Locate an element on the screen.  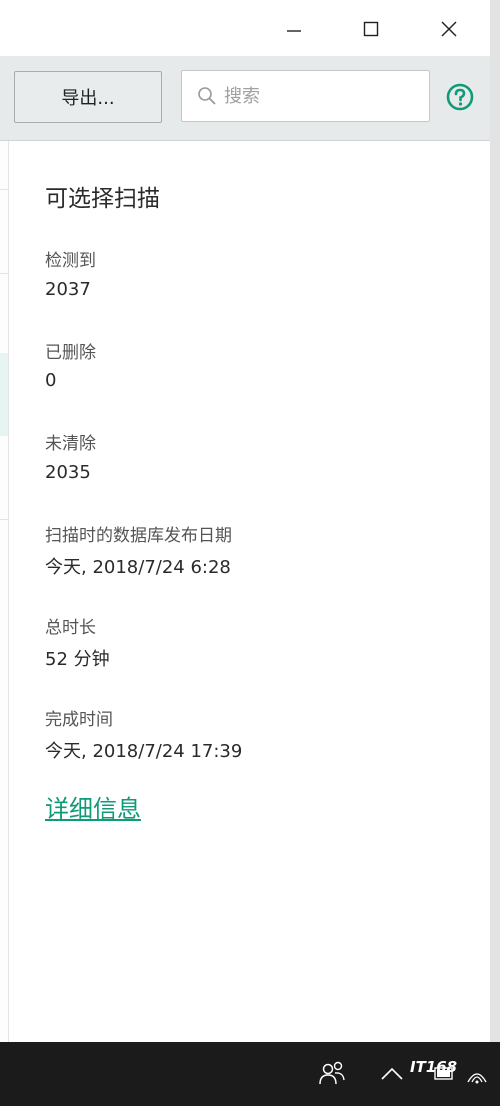
field-value: 0 is located at coordinates (51, 380).